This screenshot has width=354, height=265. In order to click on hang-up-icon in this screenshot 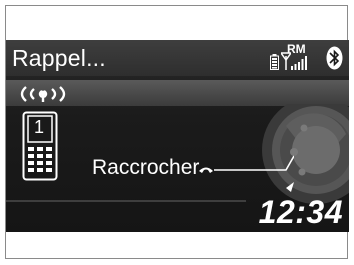, I will do `click(206, 170)`.